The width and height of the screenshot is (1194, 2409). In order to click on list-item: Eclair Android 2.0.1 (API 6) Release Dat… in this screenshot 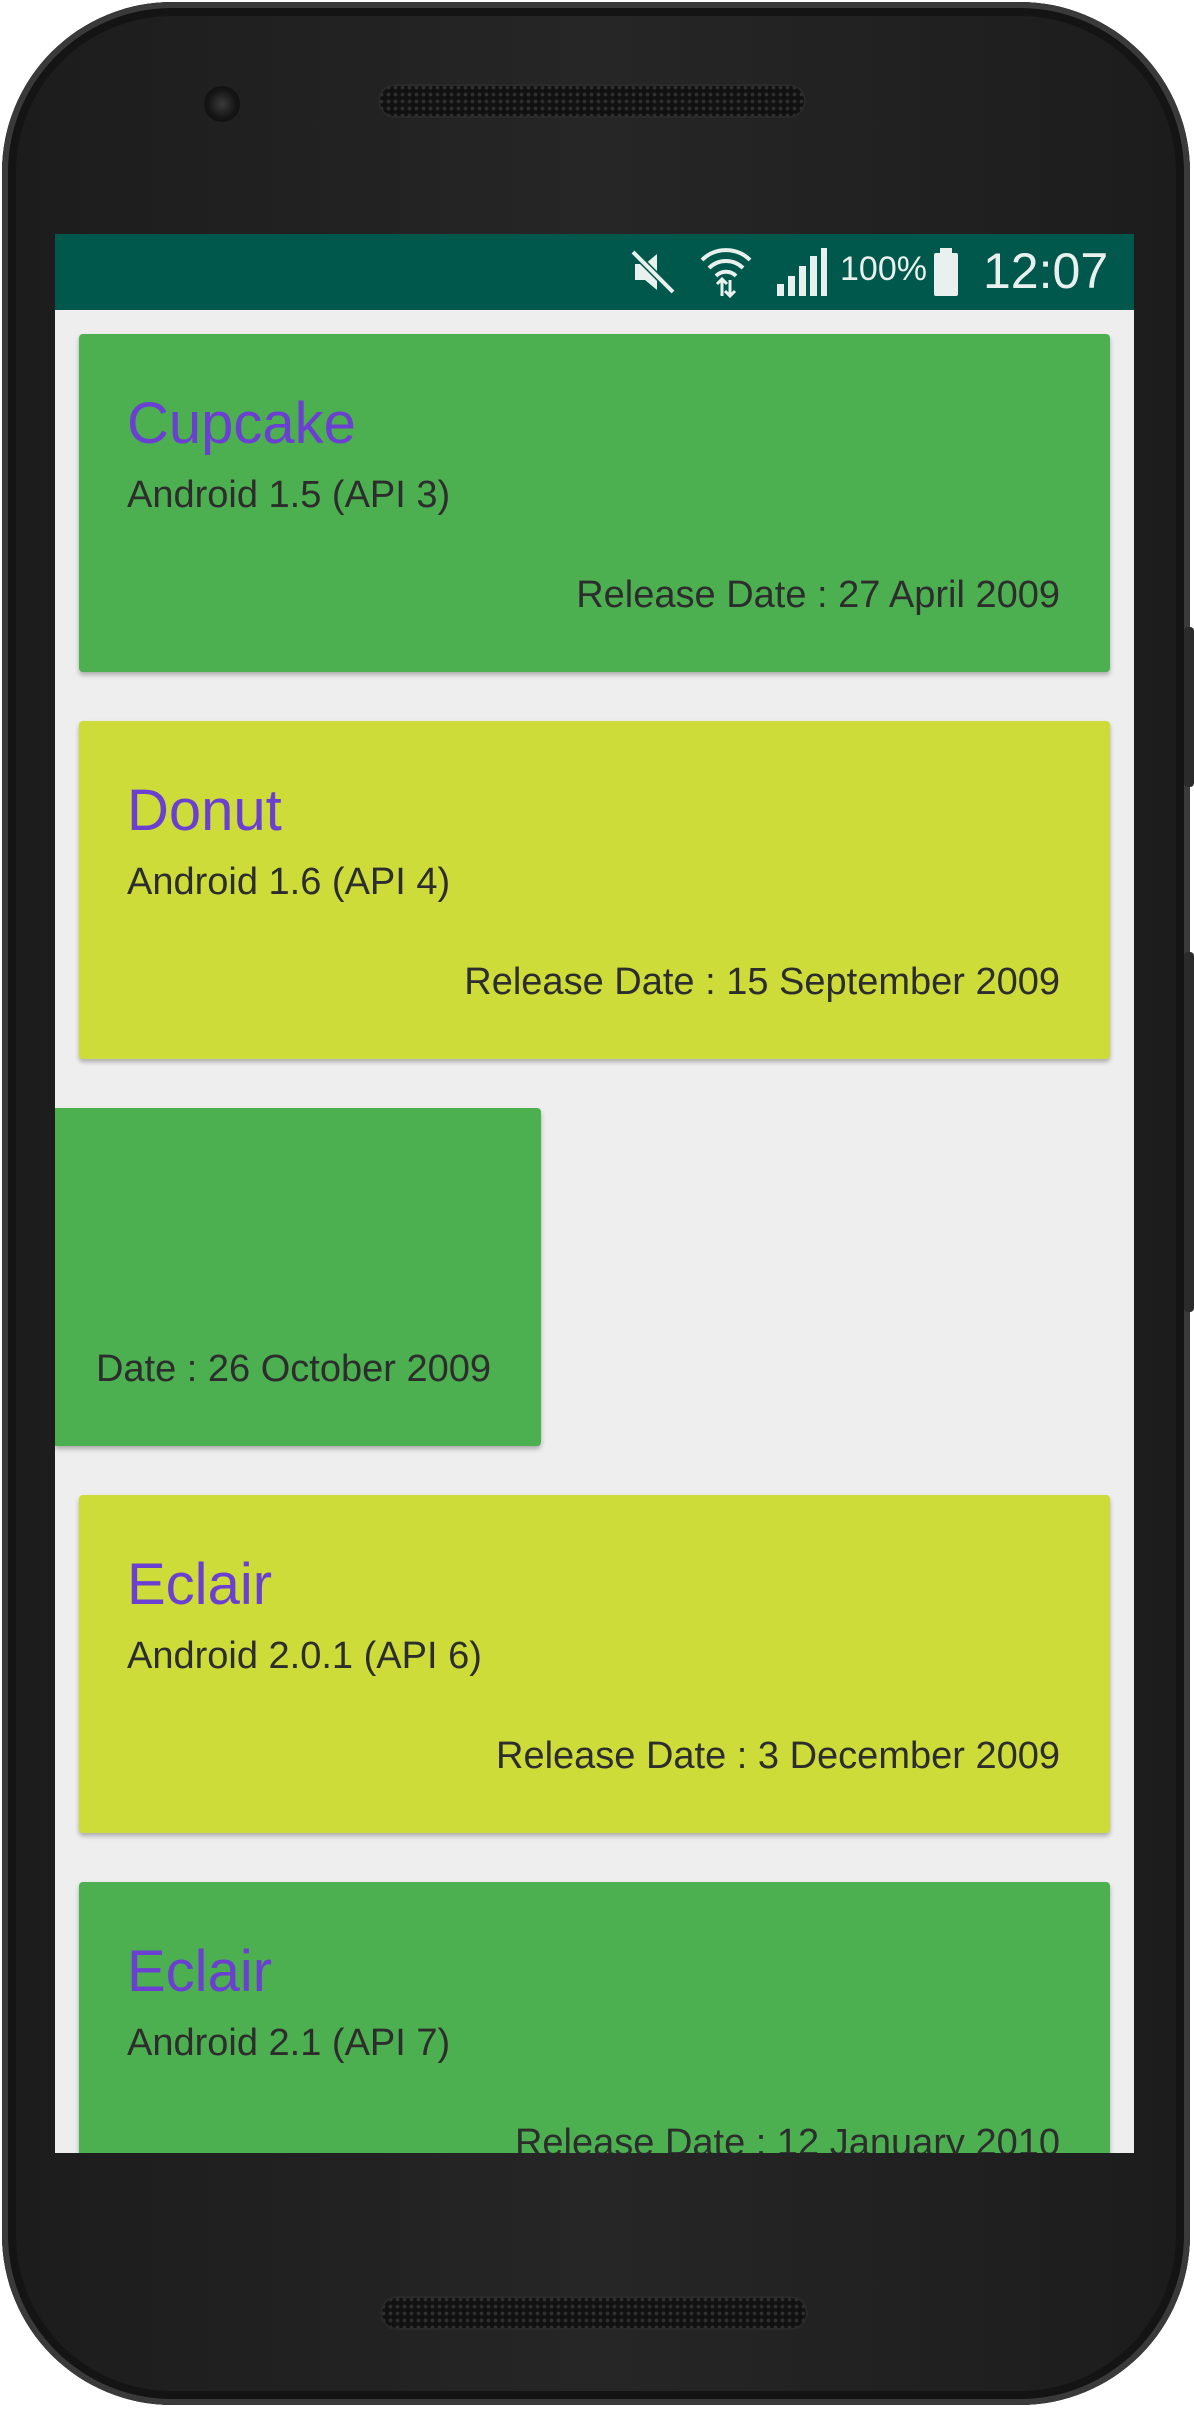, I will do `click(594, 1664)`.